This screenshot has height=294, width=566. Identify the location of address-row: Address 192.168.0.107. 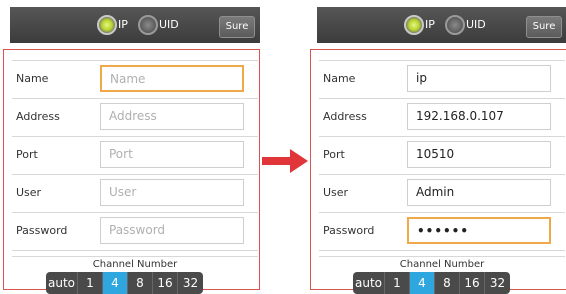
(442, 118).